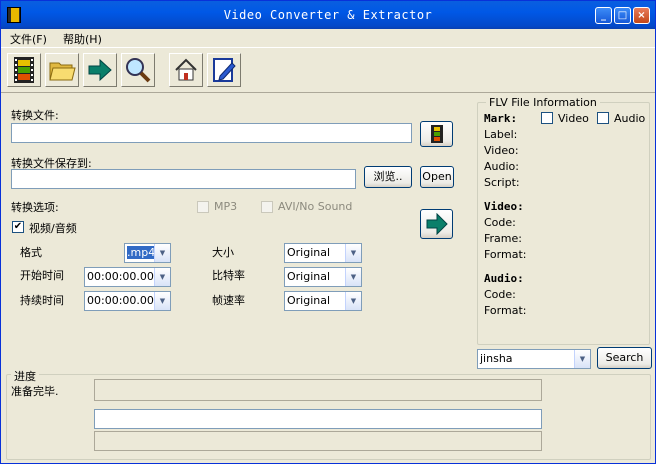 This screenshot has height=464, width=656. I want to click on duration-field: 00:00:00.00 ▼, so click(127, 301).